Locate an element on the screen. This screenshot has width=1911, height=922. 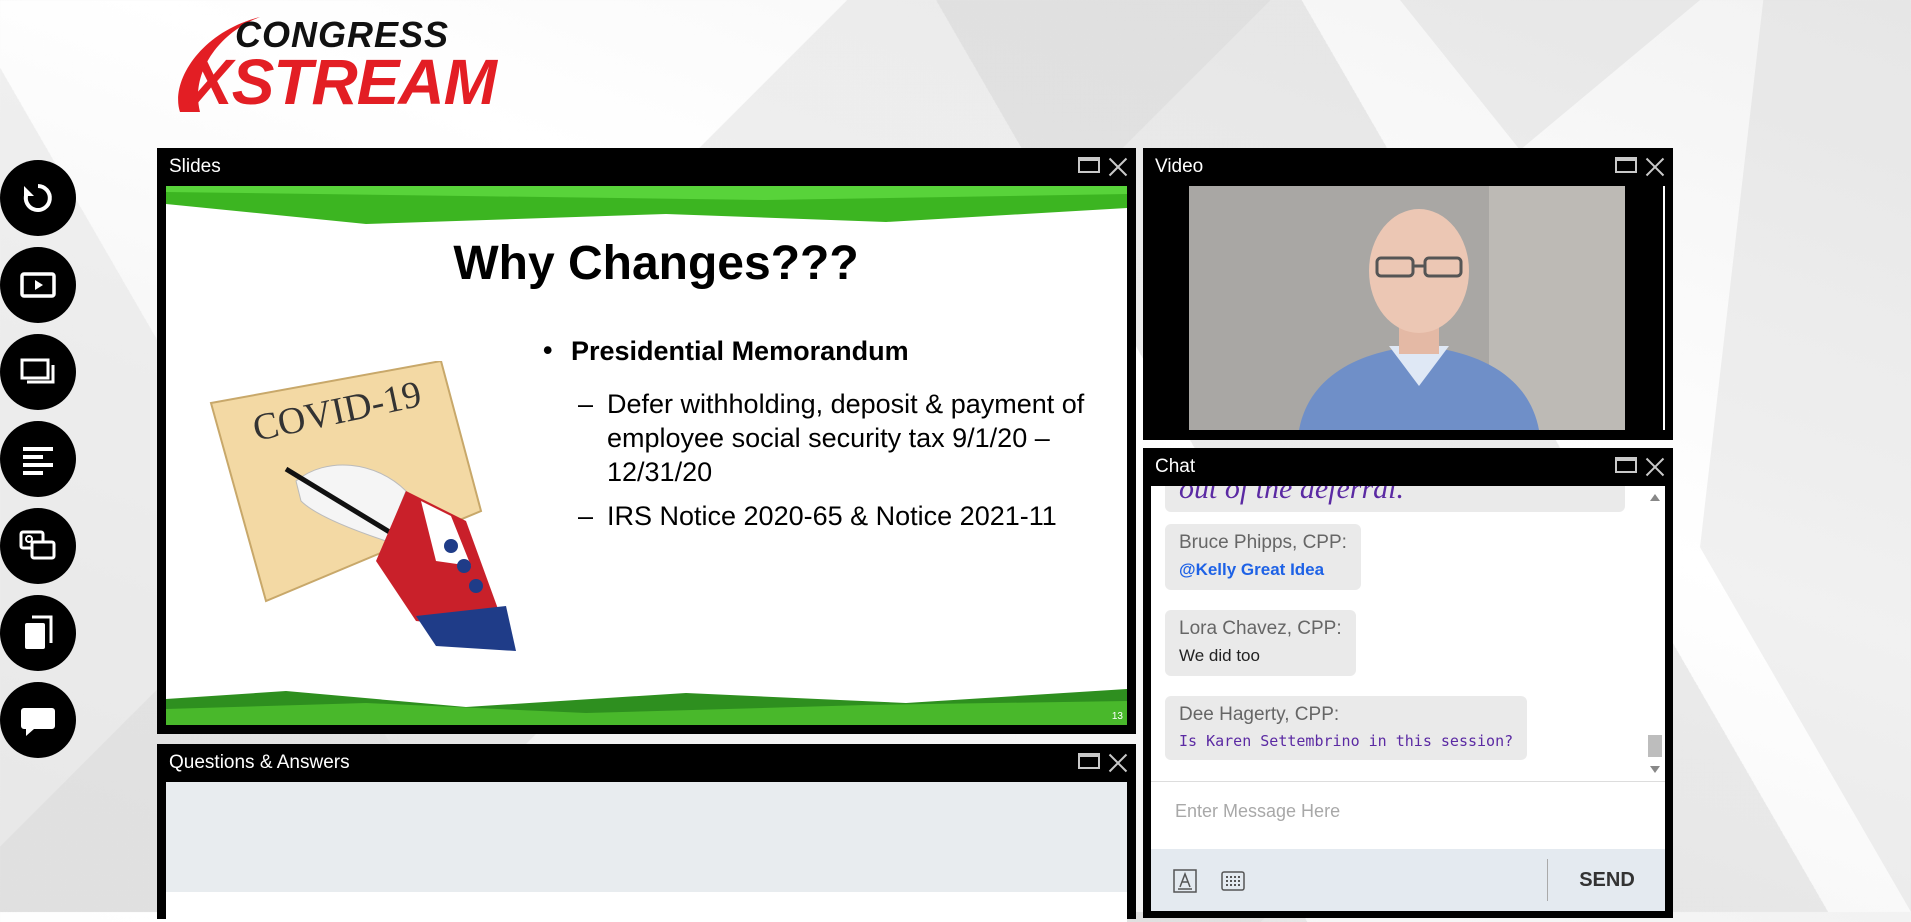
slides-button is located at coordinates (38, 372).